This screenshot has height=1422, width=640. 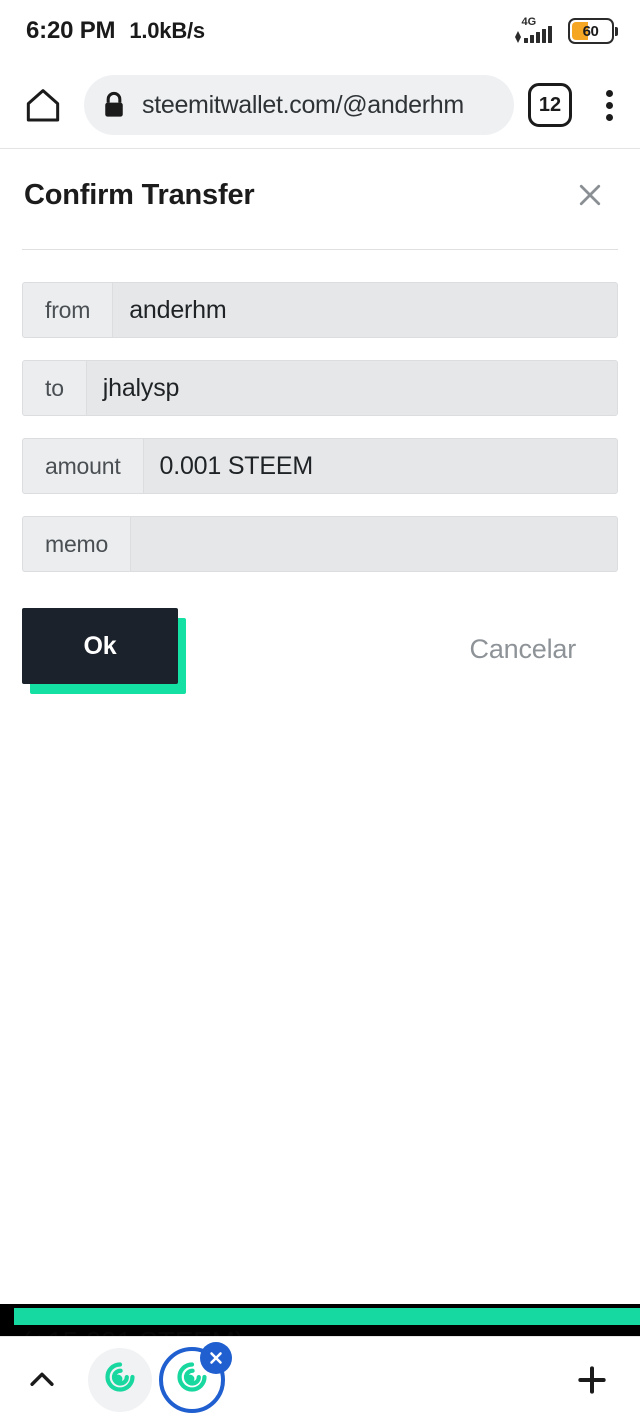 What do you see at coordinates (566, 30) in the screenshot?
I see `status-bar-right: 4G 60` at bounding box center [566, 30].